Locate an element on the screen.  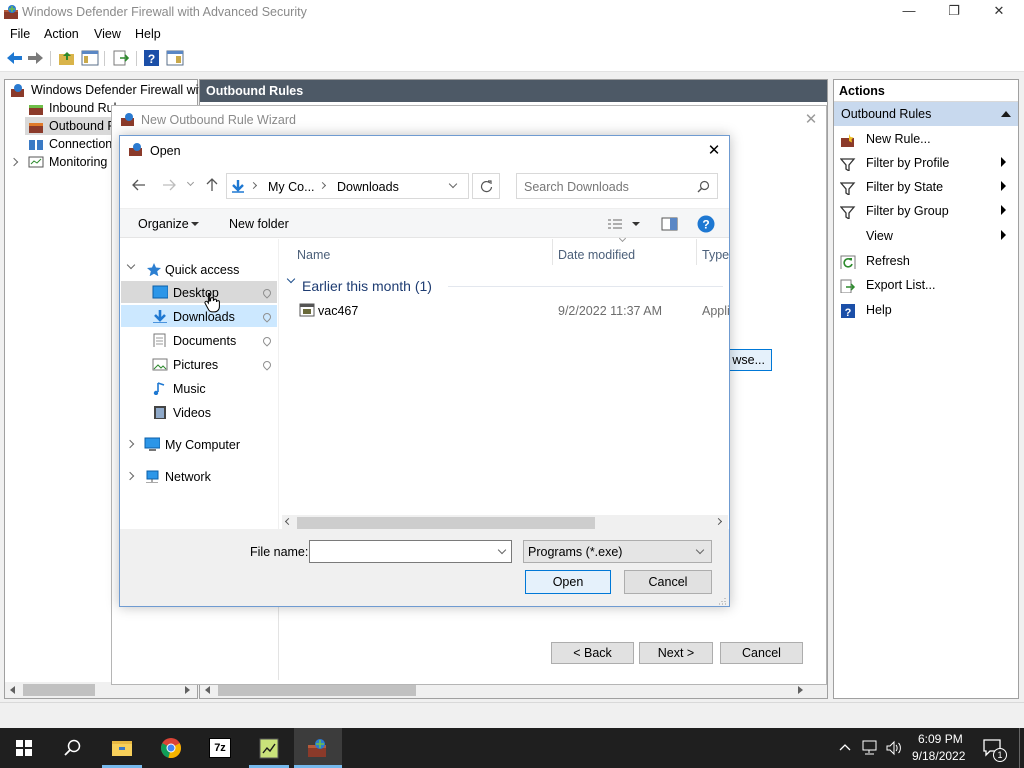
file-name-dropdown-icon is located at coordinates (502, 550).